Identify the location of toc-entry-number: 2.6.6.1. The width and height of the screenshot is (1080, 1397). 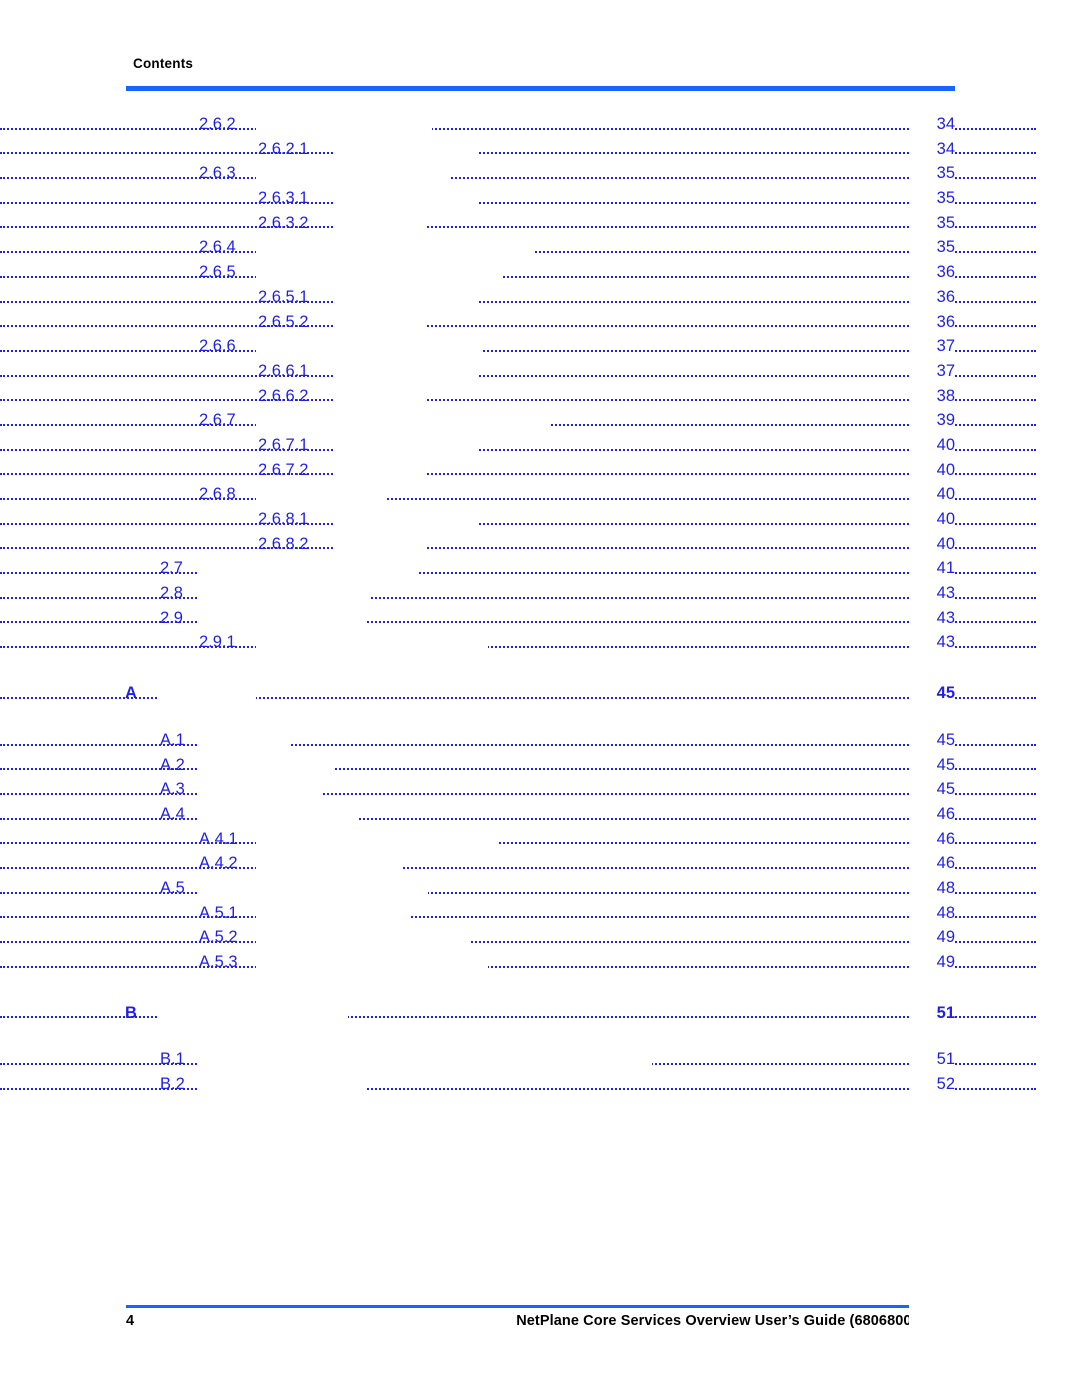
(283, 370).